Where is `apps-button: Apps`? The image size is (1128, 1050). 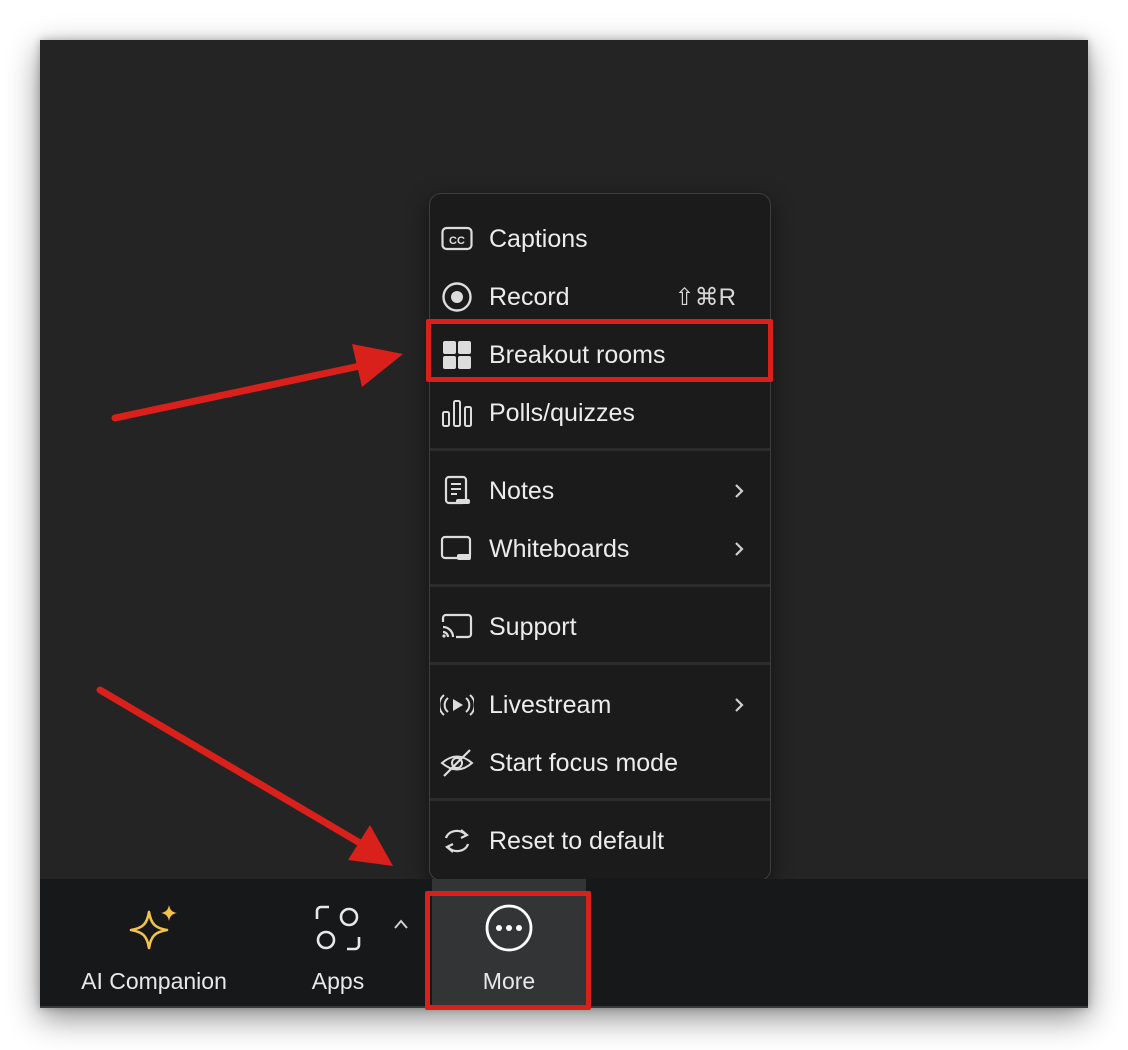
apps-button: Apps is located at coordinates (338, 942).